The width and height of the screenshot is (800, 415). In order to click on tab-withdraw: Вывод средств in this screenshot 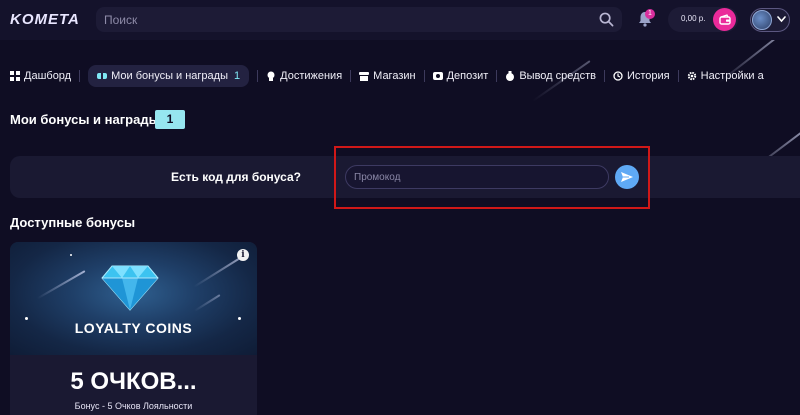, I will do `click(550, 76)`.